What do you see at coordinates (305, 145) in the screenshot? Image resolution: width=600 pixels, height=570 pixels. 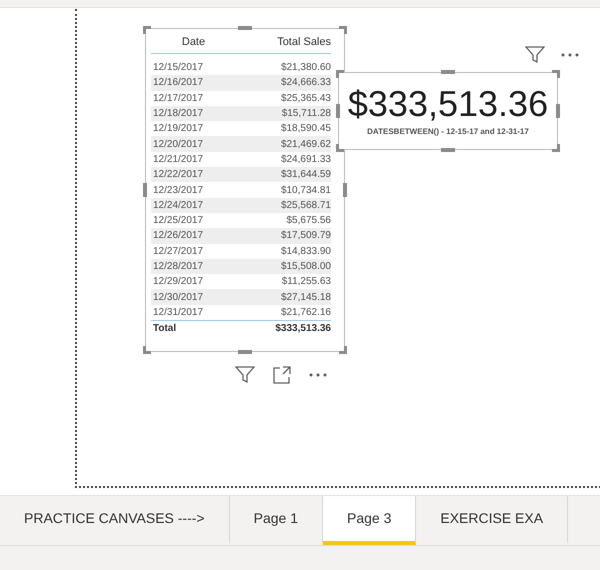 I see `table-cell-text: $21,469.62` at bounding box center [305, 145].